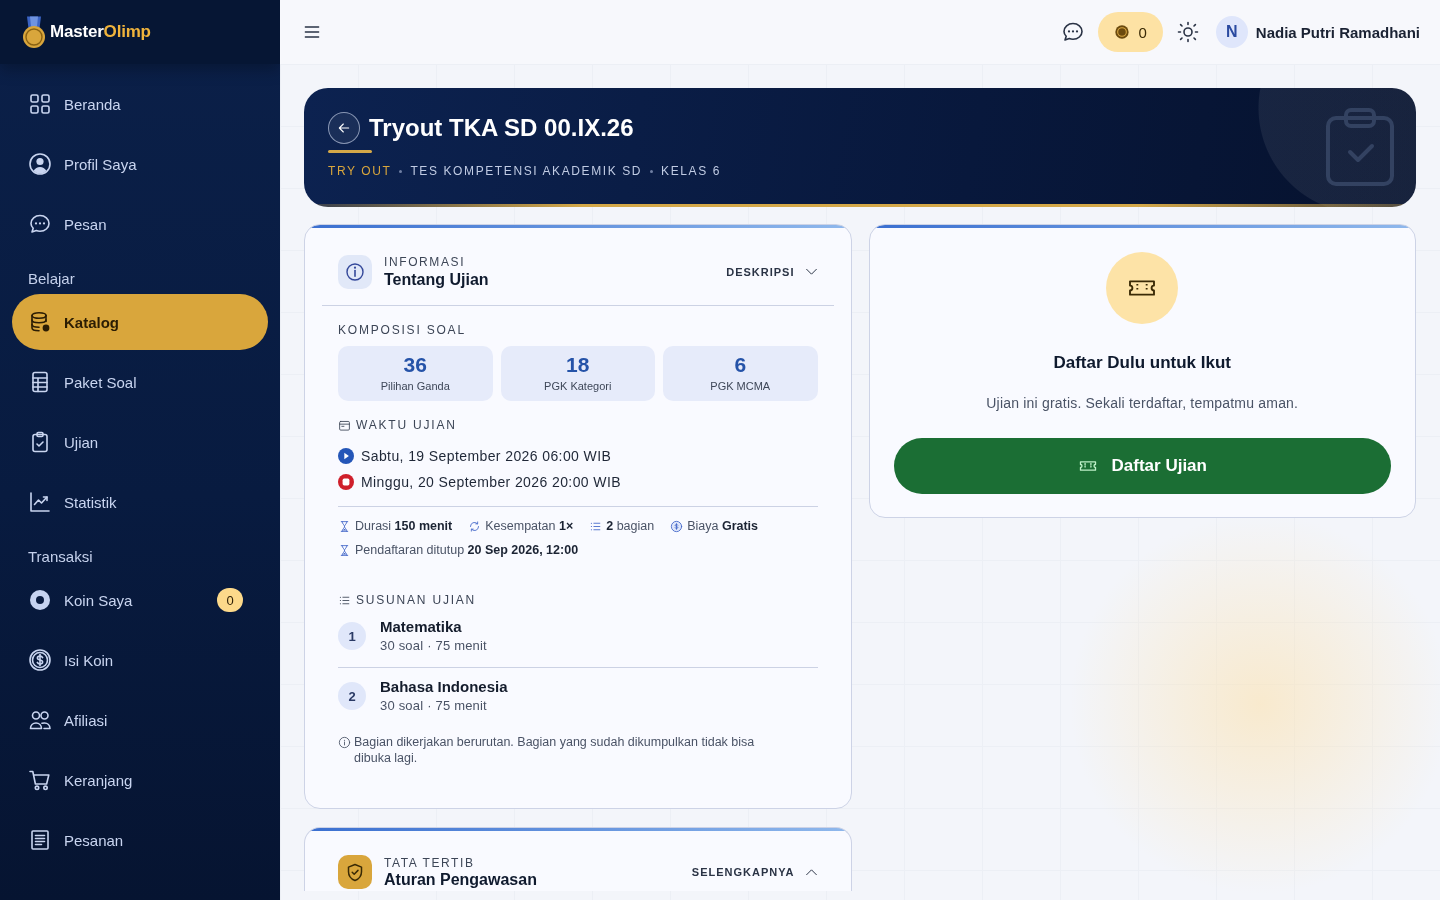 The height and width of the screenshot is (900, 1440). Describe the element at coordinates (40, 720) in the screenshot. I see `users-icon` at that location.